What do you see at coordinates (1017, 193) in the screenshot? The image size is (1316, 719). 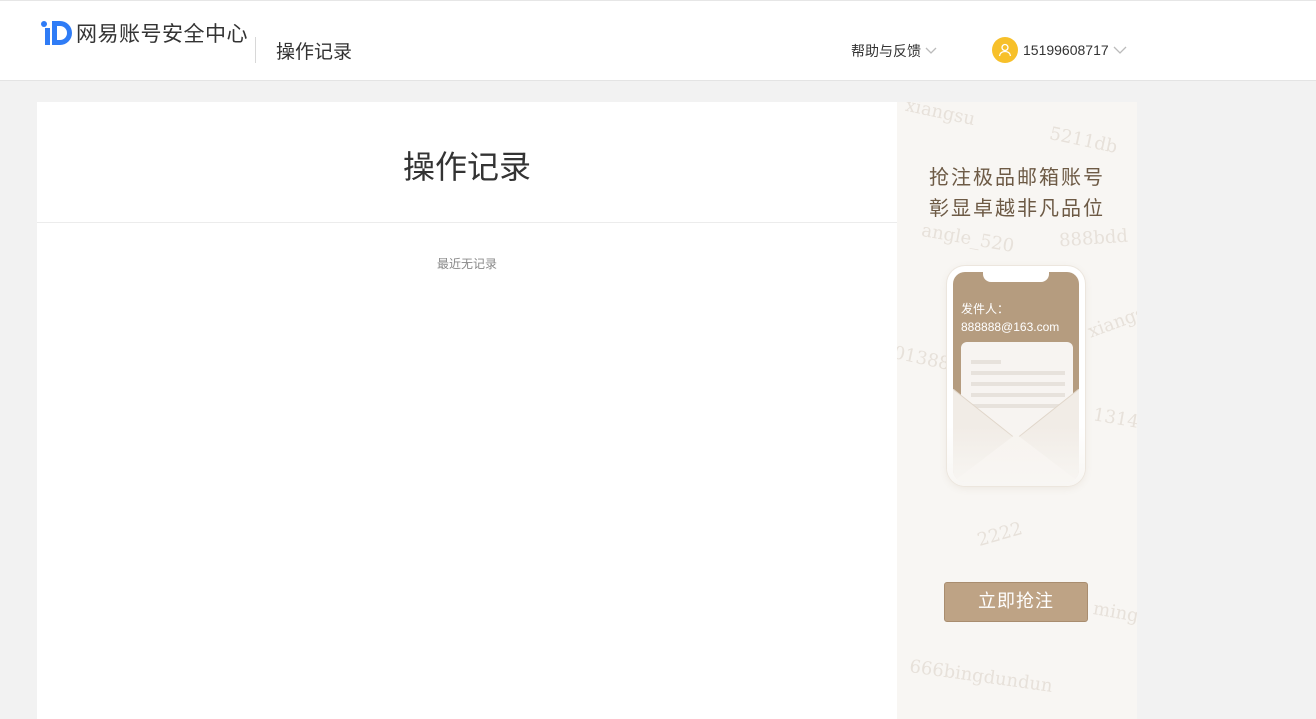 I see `promo-headline: 抢注极品邮箱账号 彰显卓越非凡品位` at bounding box center [1017, 193].